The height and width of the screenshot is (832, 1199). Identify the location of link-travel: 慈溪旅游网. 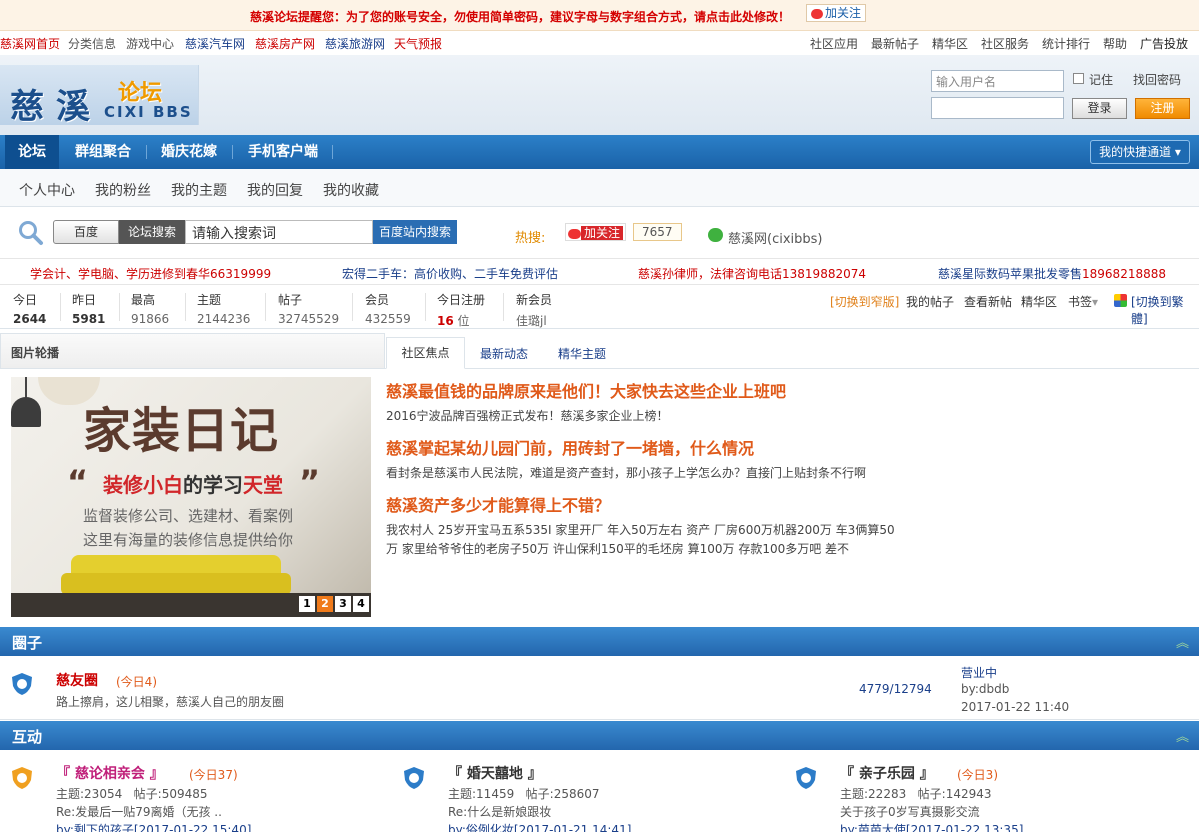
(355, 43).